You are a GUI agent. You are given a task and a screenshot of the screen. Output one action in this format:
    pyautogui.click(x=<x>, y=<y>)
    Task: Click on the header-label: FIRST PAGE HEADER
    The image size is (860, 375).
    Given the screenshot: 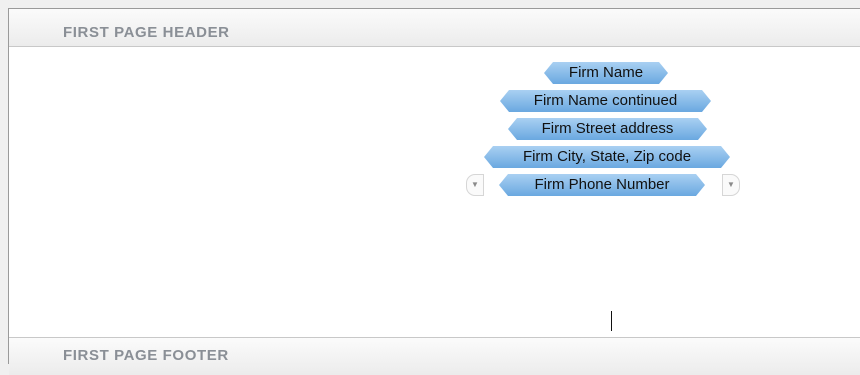 What is the action you would take?
    pyautogui.click(x=146, y=32)
    